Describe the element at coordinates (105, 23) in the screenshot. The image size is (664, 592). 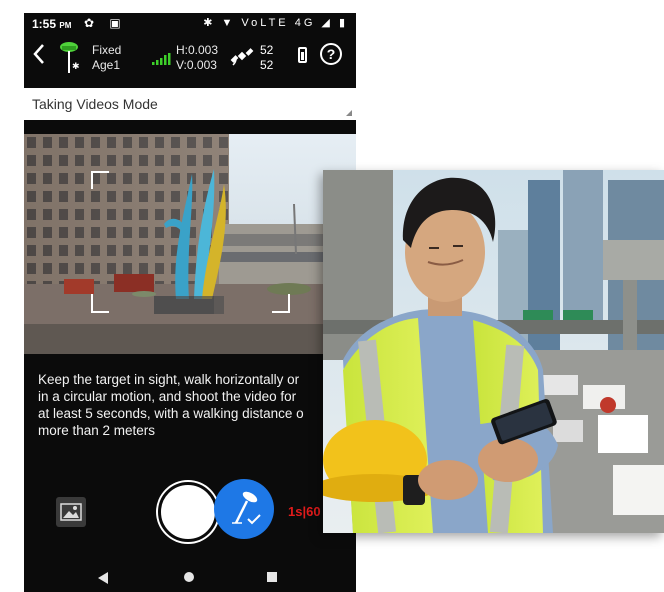
I see `notification-icons: ✿ ▣` at that location.